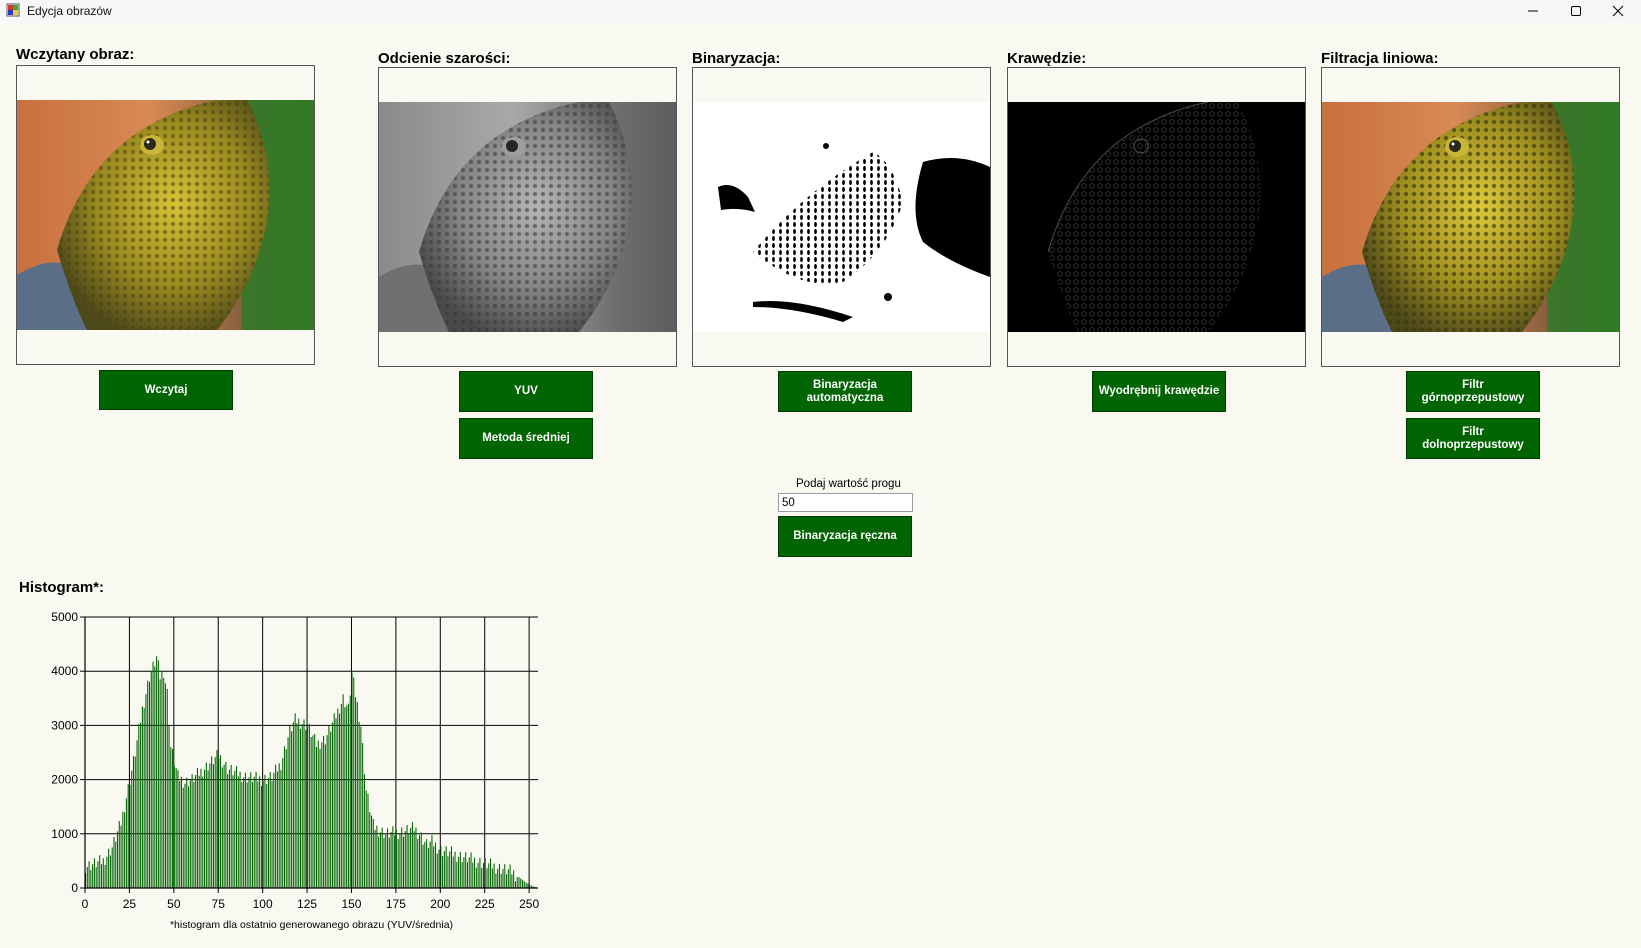 This screenshot has height=948, width=1641. What do you see at coordinates (526, 391) in the screenshot?
I see `yuv-button: YUV` at bounding box center [526, 391].